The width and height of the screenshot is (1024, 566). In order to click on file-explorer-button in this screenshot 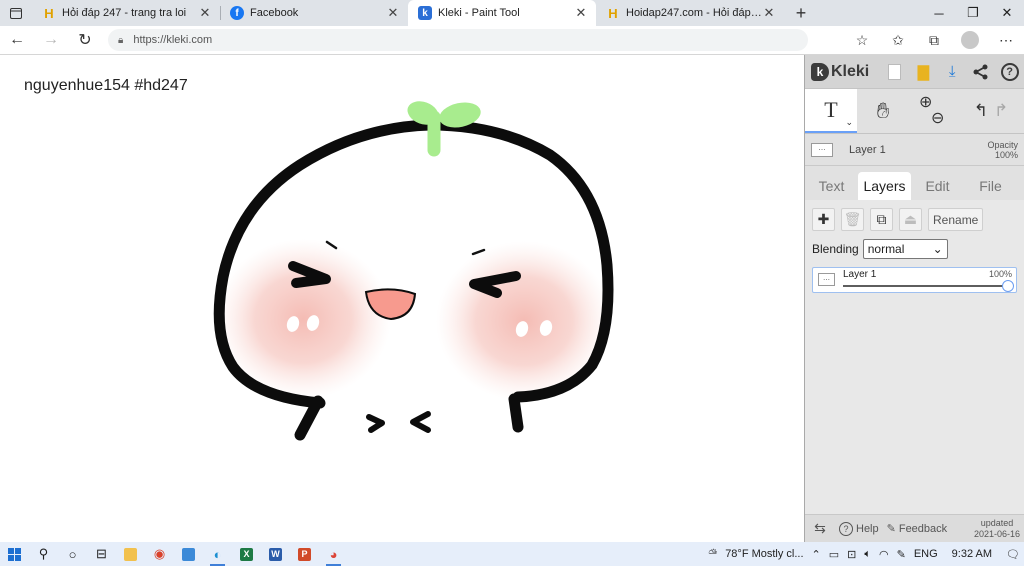, I will do `click(130, 554)`.